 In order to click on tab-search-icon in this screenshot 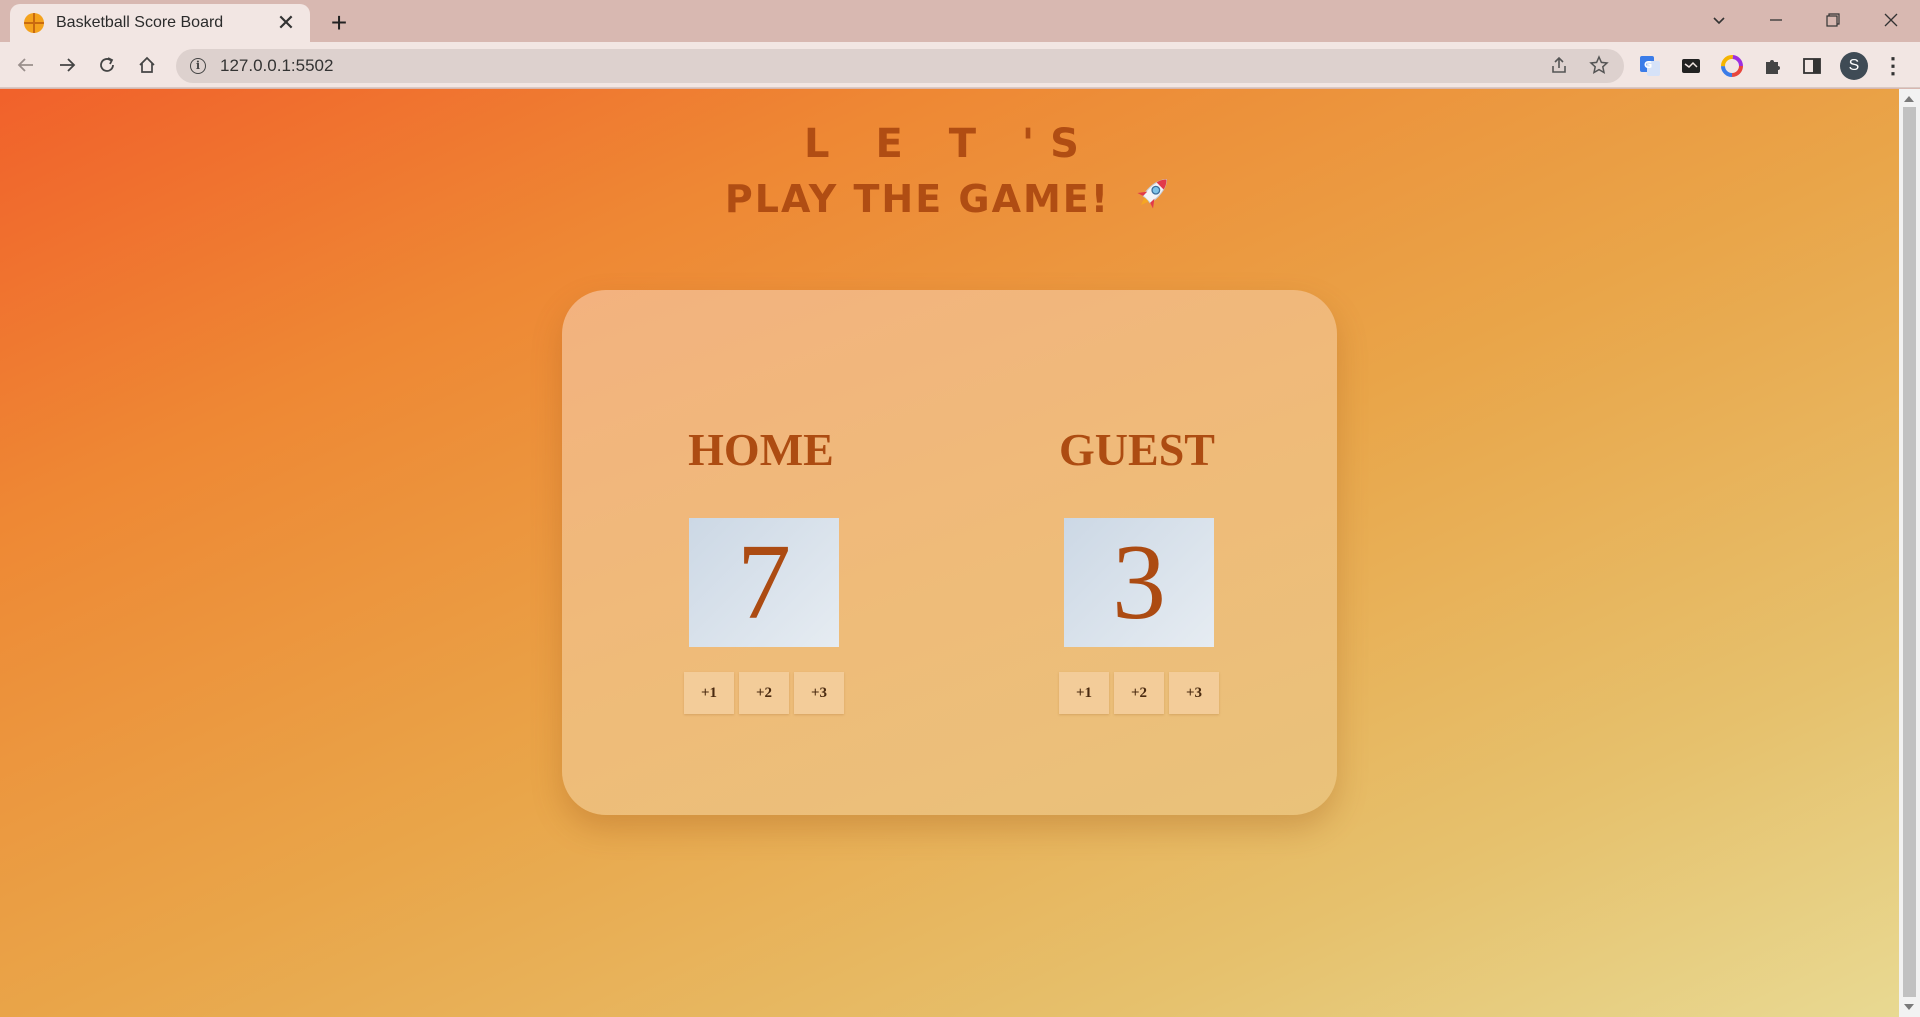, I will do `click(1719, 20)`.